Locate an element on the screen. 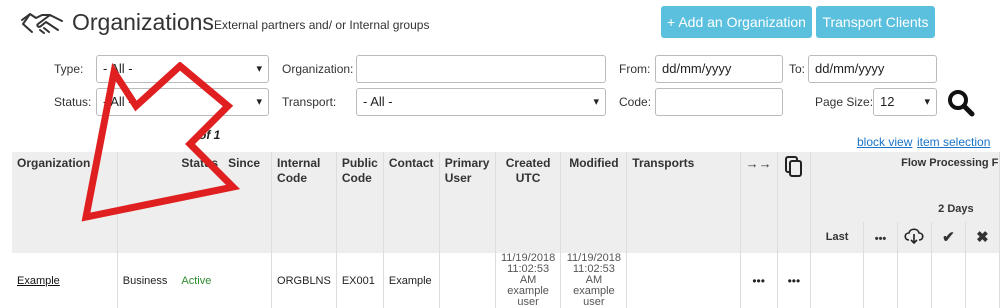 Image resolution: width=1000 pixels, height=308 pixels. col-copy is located at coordinates (794, 202).